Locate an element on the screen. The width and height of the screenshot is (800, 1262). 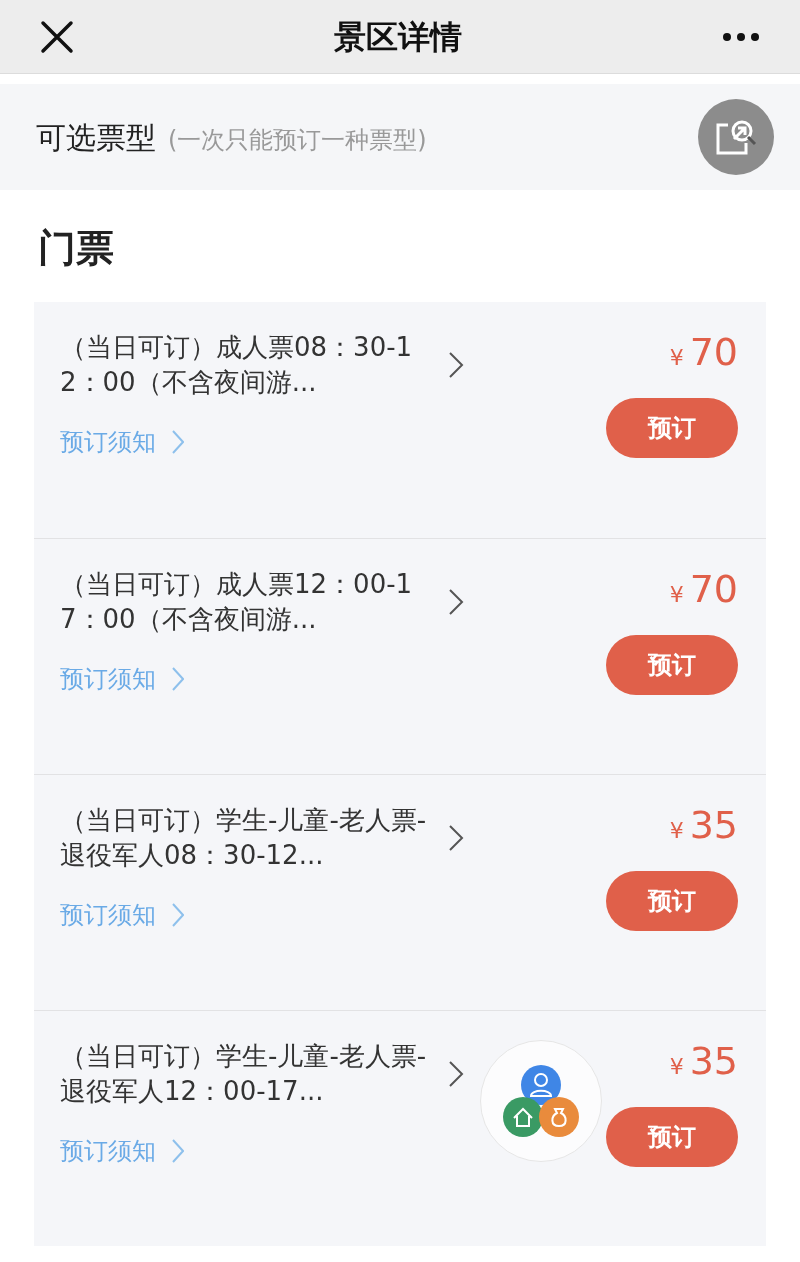
money-bag-bubble-icon is located at coordinates (559, 1117).